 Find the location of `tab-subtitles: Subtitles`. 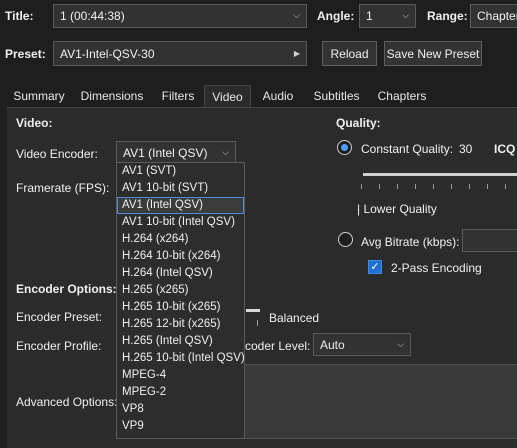

tab-subtitles: Subtitles is located at coordinates (336, 96).